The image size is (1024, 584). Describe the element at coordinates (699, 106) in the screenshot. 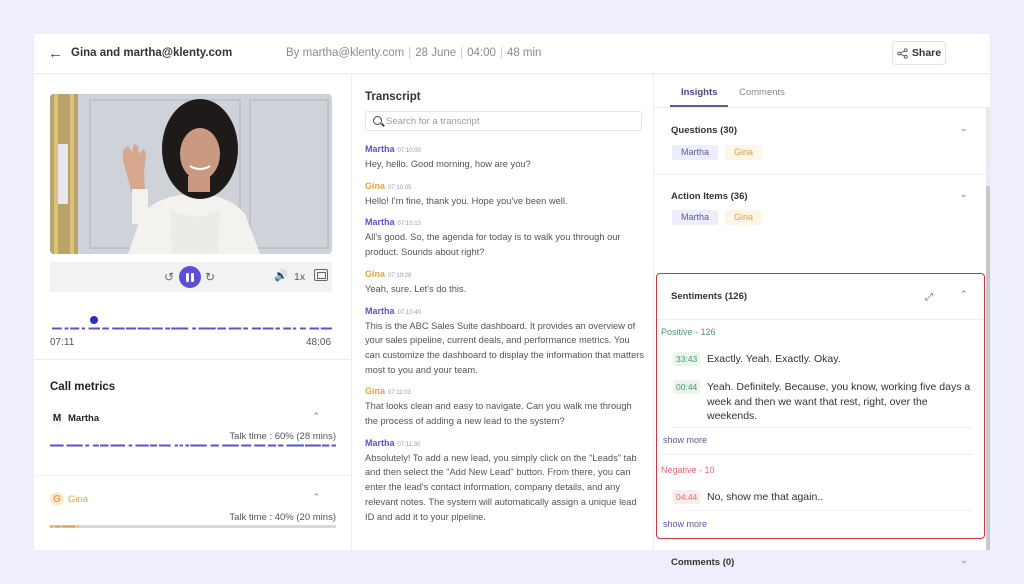

I see `active-tab-indicator` at that location.